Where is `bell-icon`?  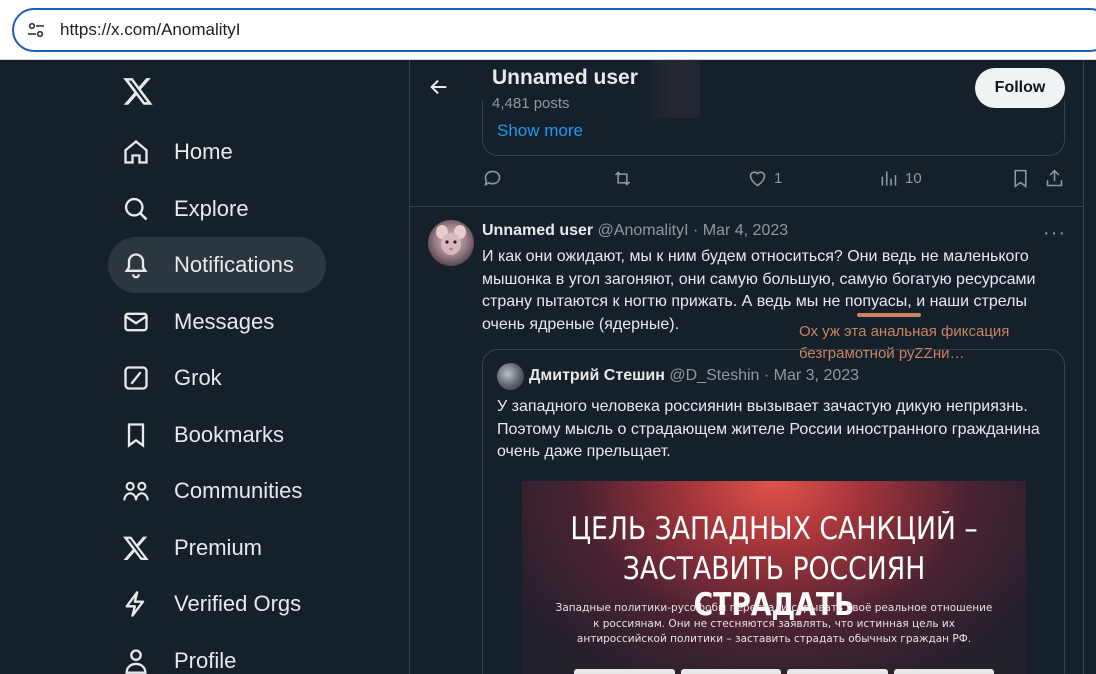
bell-icon is located at coordinates (136, 266).